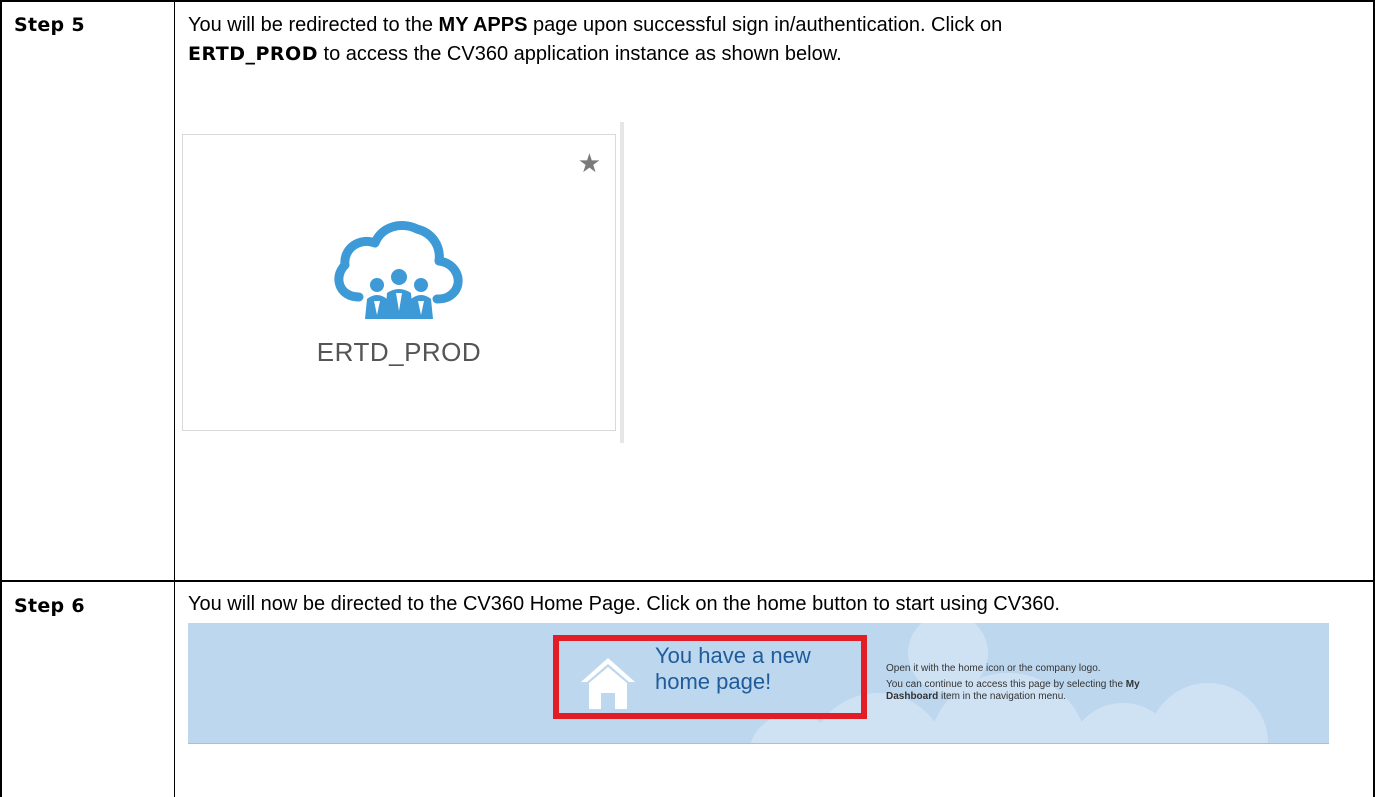 The height and width of the screenshot is (797, 1375). I want to click on cloud-people-icon, so click(398, 270).